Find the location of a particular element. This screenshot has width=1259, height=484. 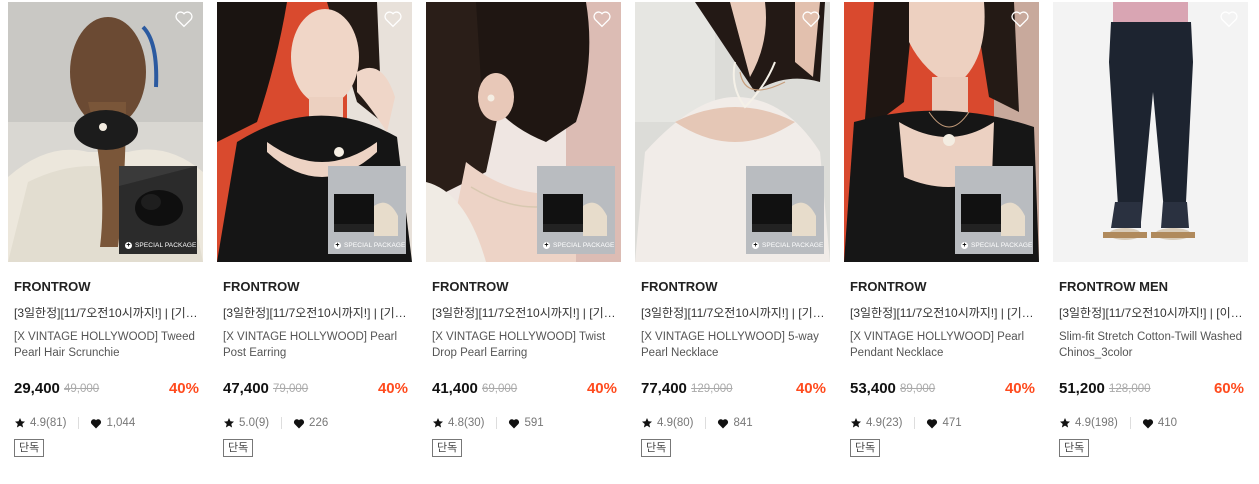

product-stats: 4.9(80) 841 is located at coordinates (697, 423).